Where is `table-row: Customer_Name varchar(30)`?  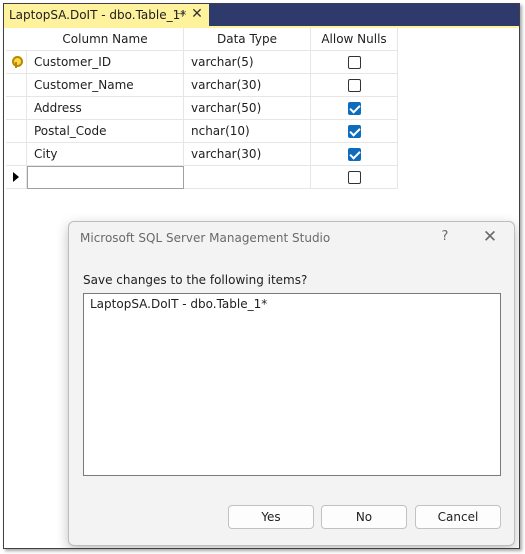
table-row: Customer_Name varchar(30) is located at coordinates (202, 85).